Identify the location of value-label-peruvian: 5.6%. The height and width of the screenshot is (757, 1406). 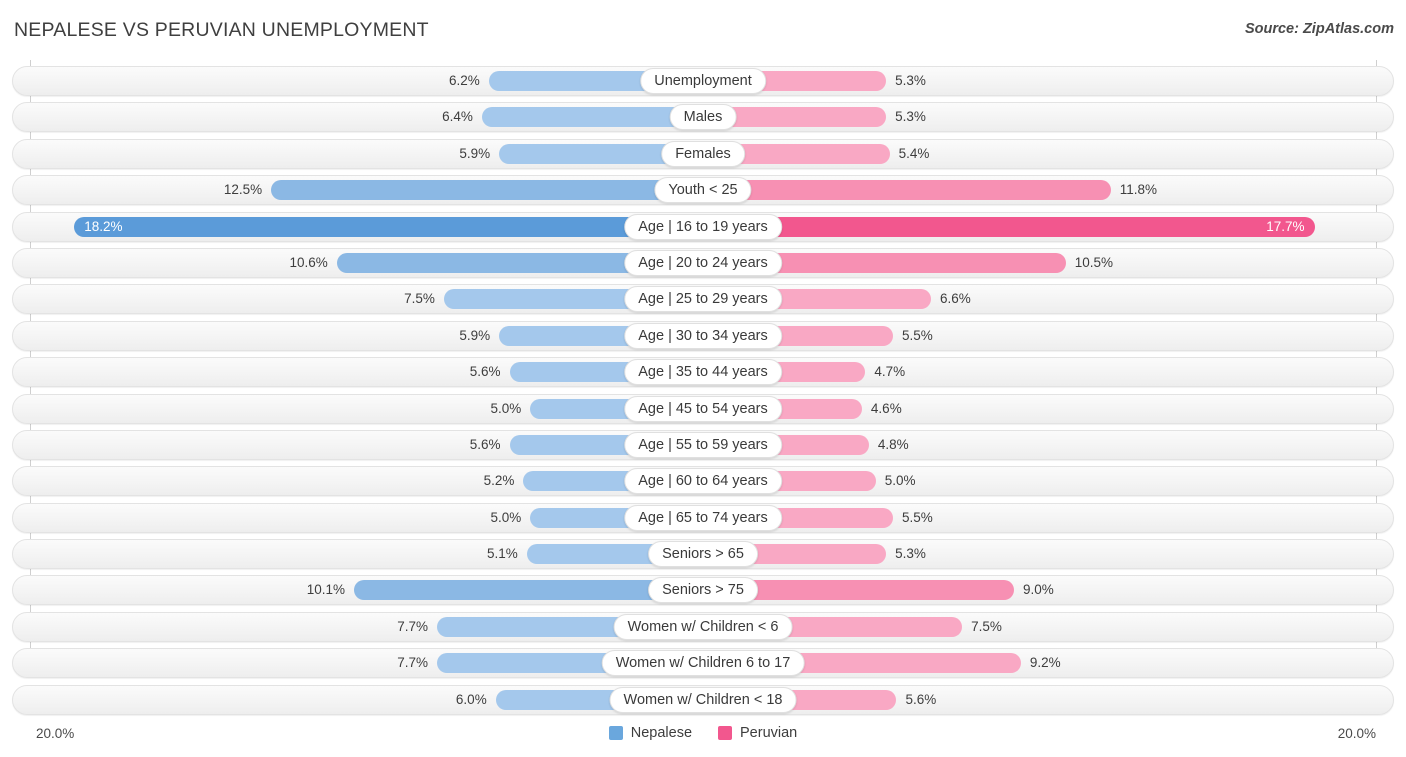
(921, 699).